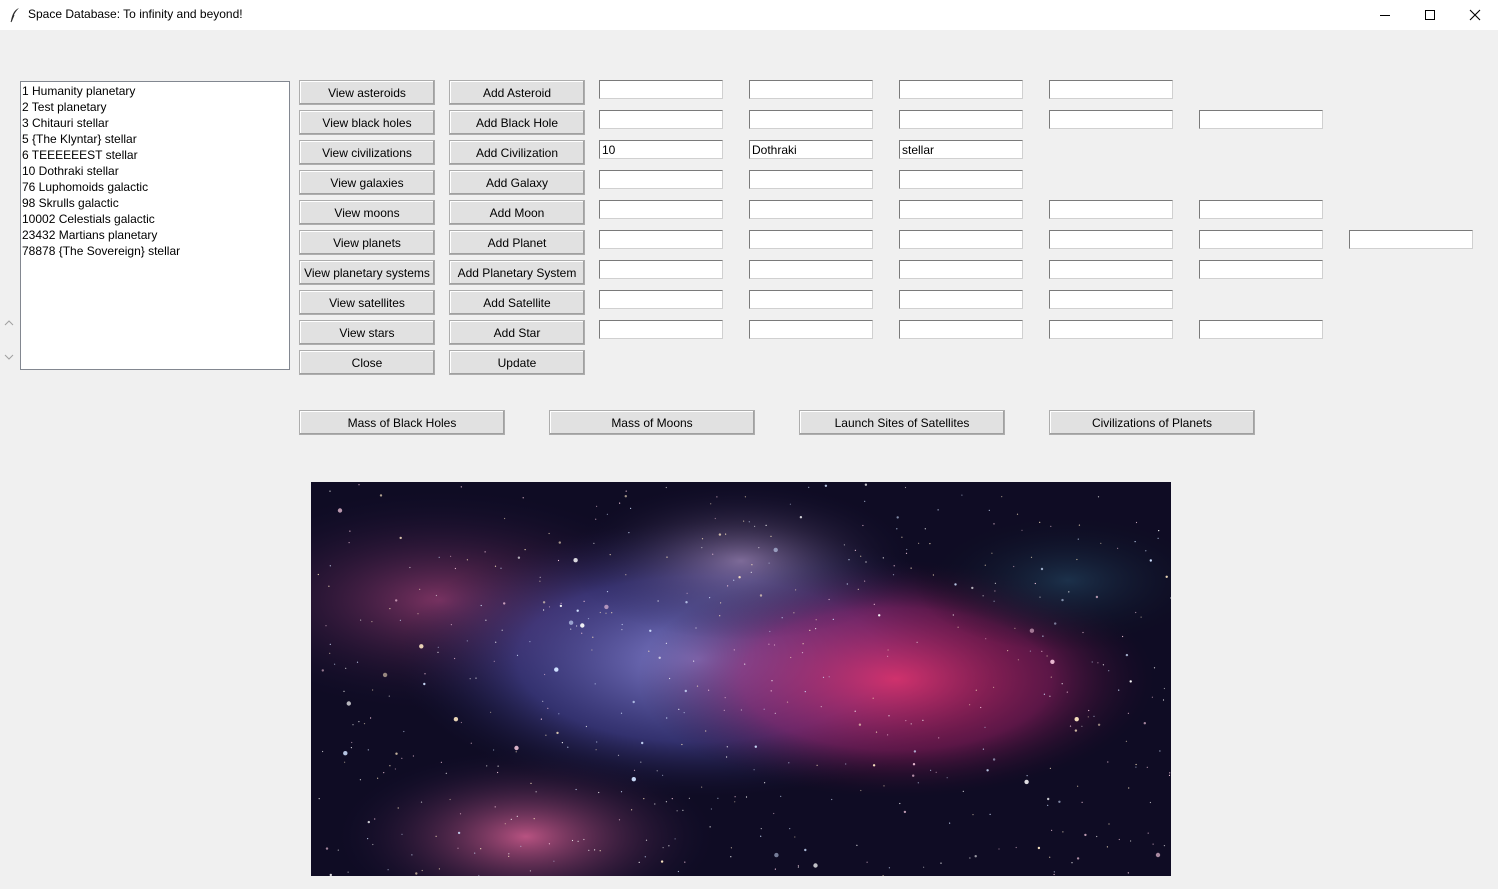 Image resolution: width=1498 pixels, height=889 pixels. I want to click on view-civilizations-button: View civilizations, so click(367, 152).